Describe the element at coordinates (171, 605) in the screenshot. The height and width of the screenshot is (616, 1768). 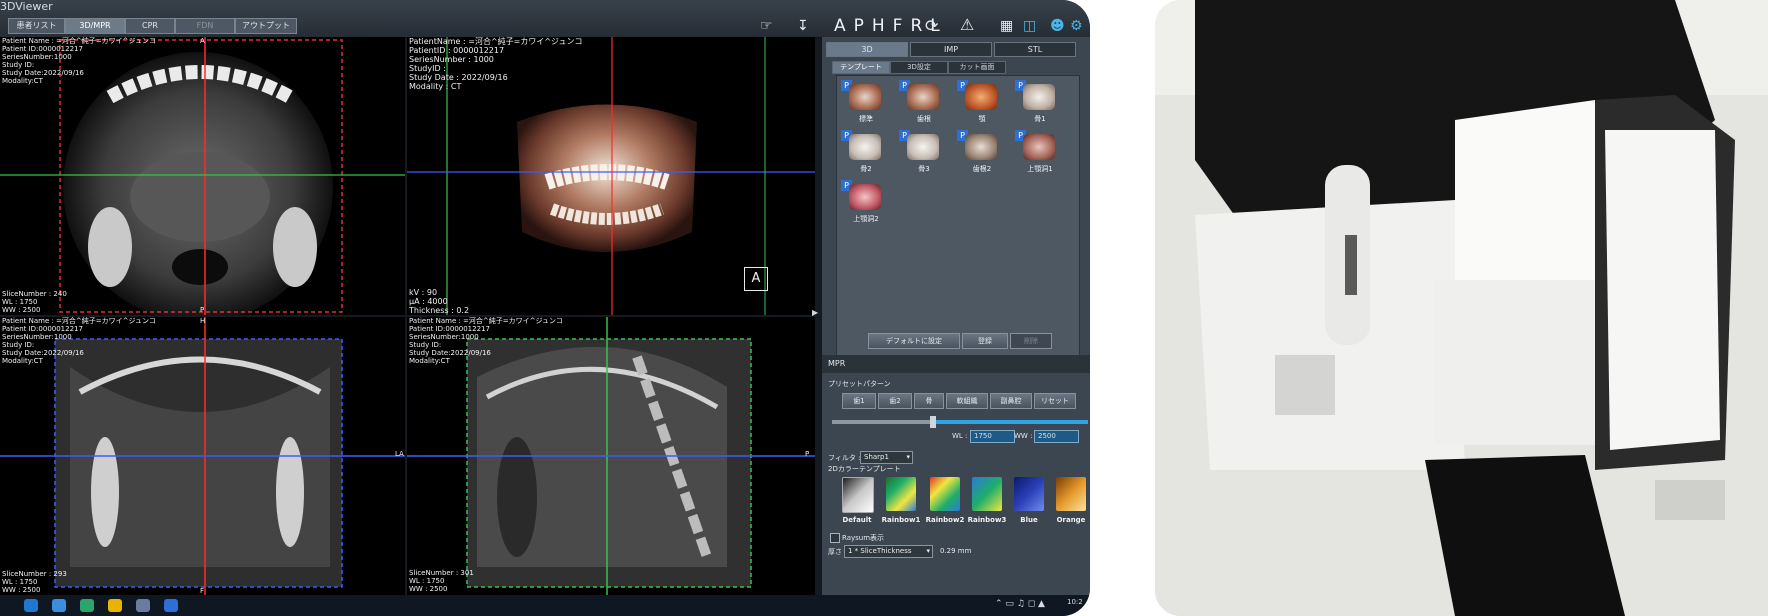
I see `viewer-app-icon` at that location.